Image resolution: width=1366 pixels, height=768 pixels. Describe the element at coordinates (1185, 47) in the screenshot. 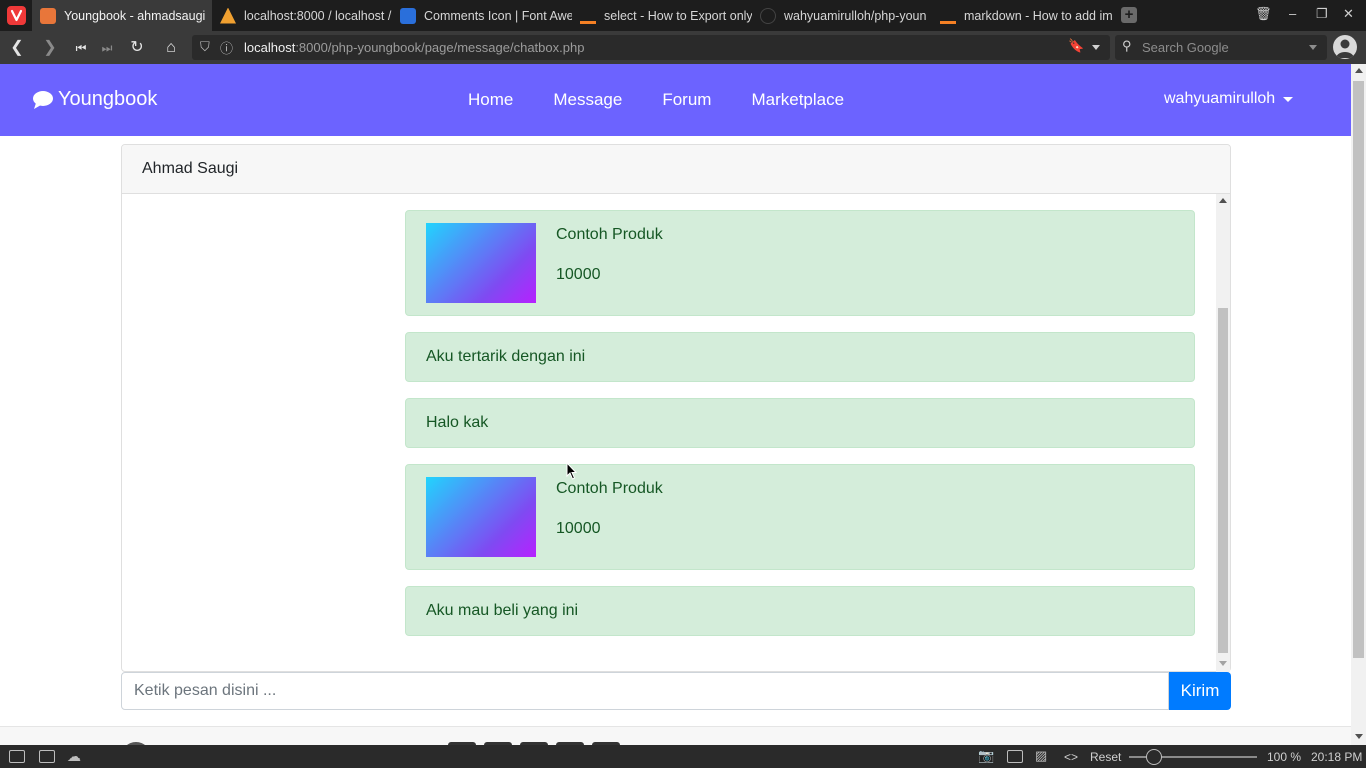

I see `search-placeholder: Search Google` at that location.